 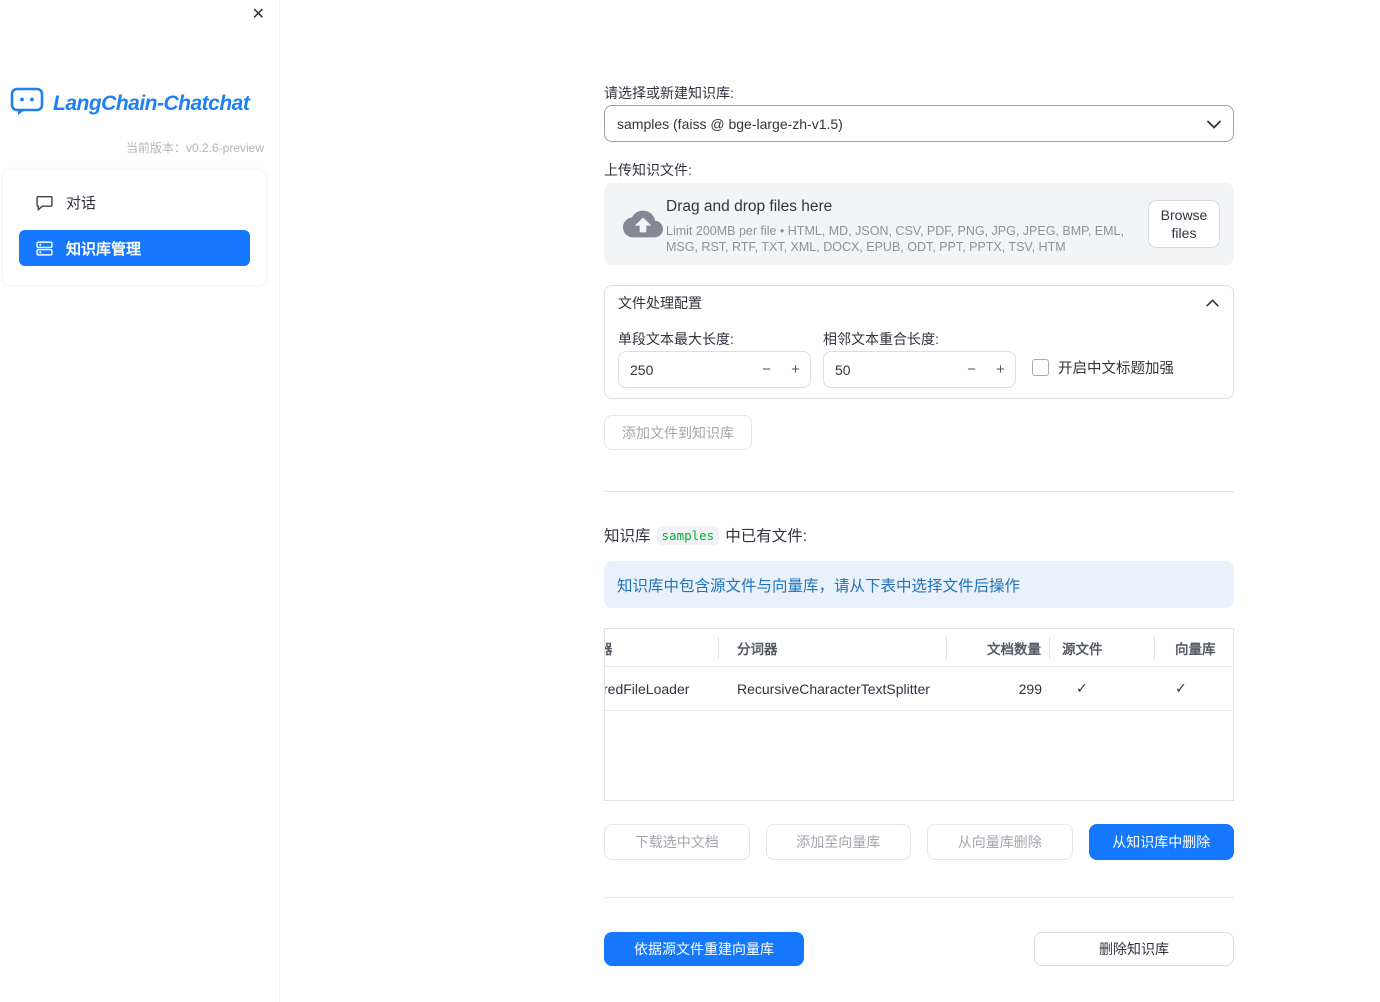 I want to click on chunk-size-label: 单段文本最大长度:, so click(x=676, y=339).